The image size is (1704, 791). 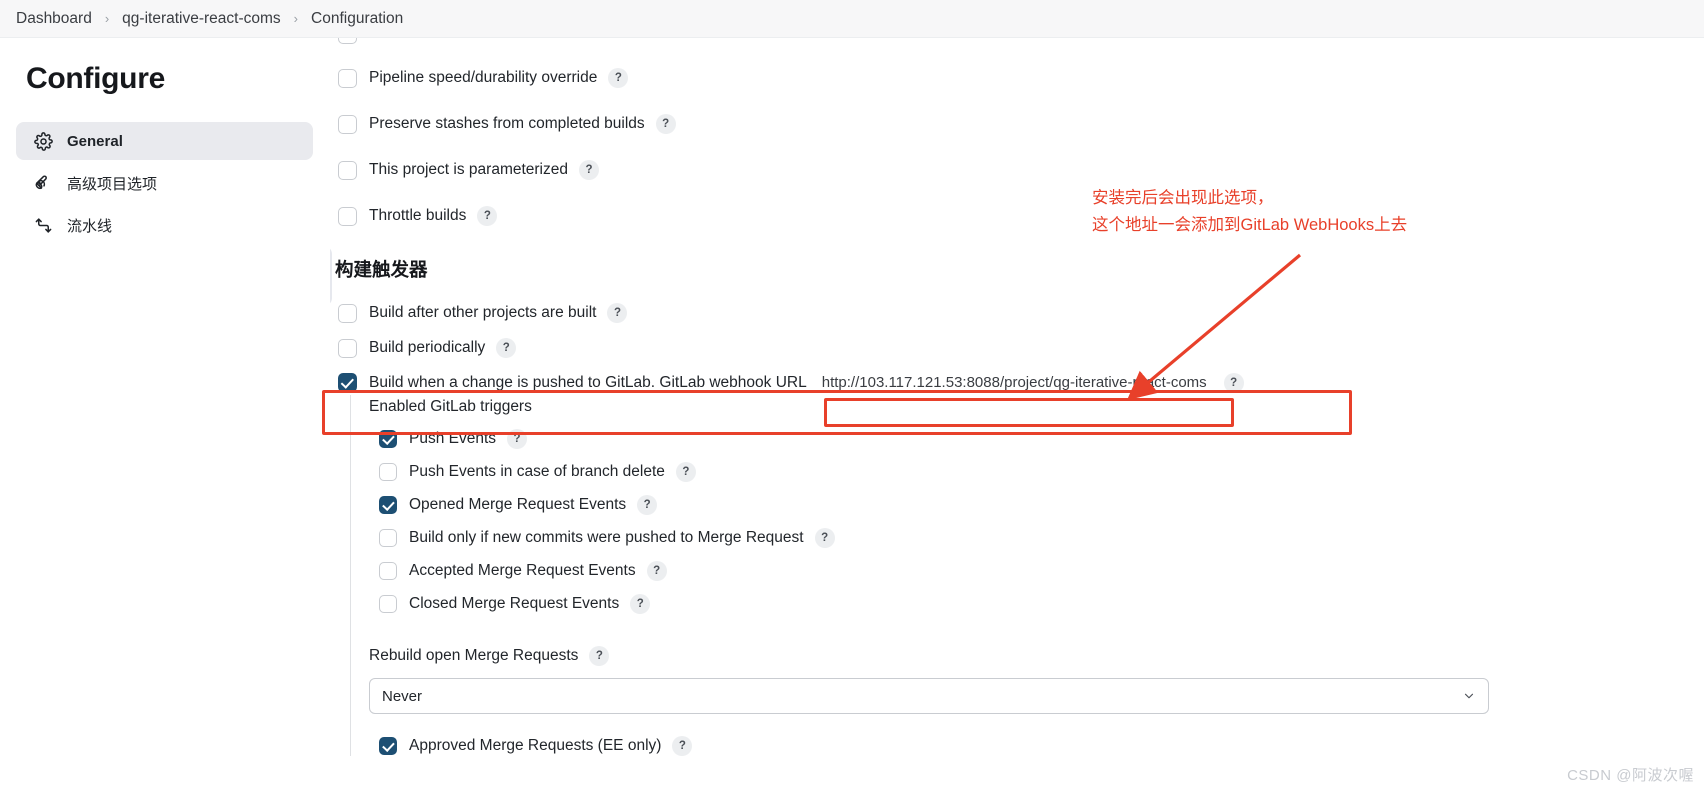 I want to click on sidebar-item-label: General, so click(x=95, y=141).